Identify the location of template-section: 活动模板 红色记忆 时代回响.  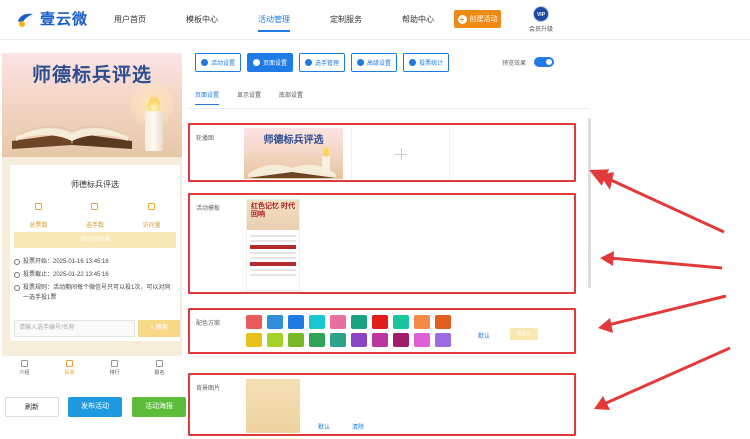
(382, 243).